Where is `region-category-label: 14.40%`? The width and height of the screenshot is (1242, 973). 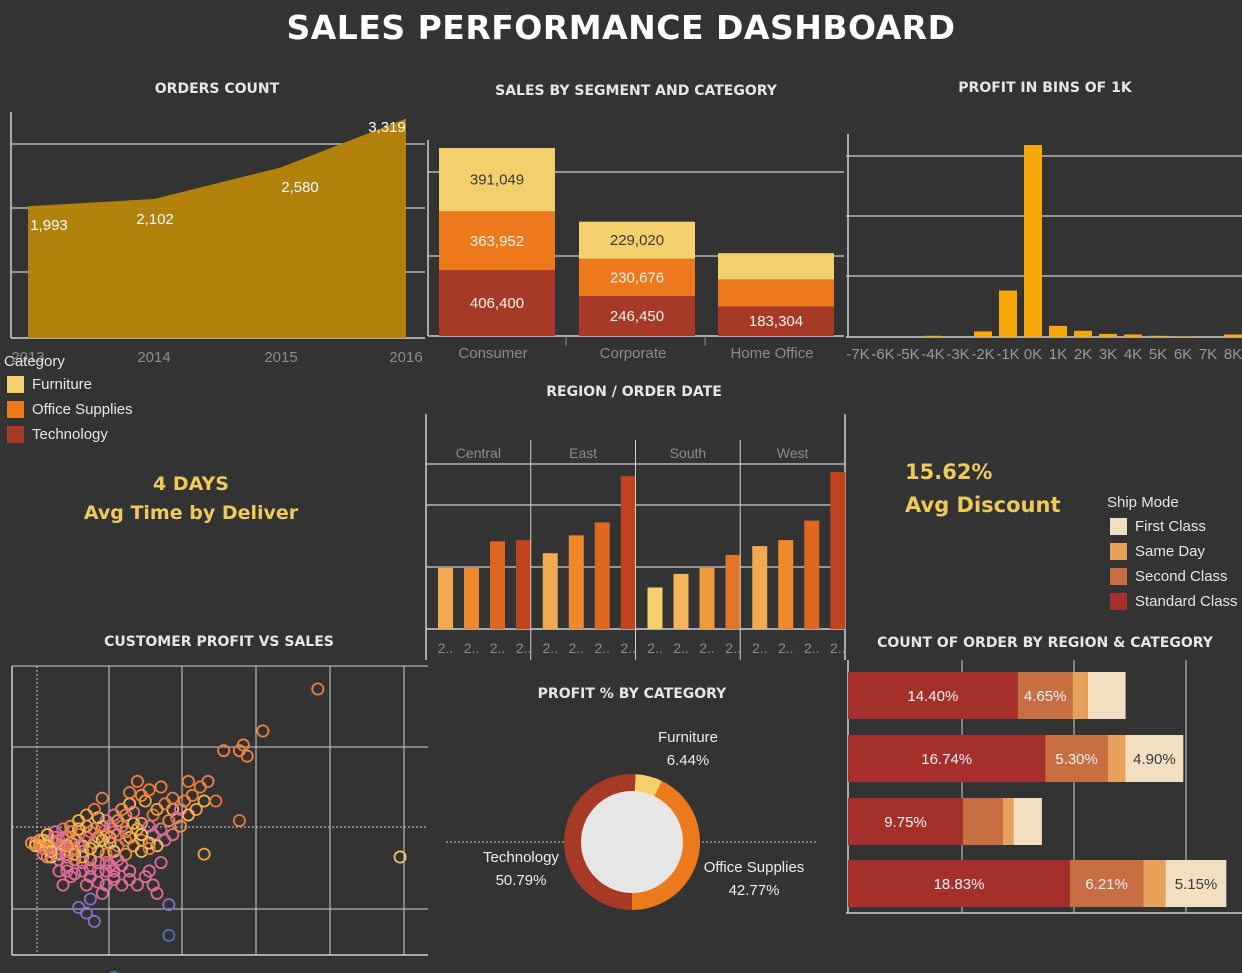
region-category-label: 14.40% is located at coordinates (932, 696).